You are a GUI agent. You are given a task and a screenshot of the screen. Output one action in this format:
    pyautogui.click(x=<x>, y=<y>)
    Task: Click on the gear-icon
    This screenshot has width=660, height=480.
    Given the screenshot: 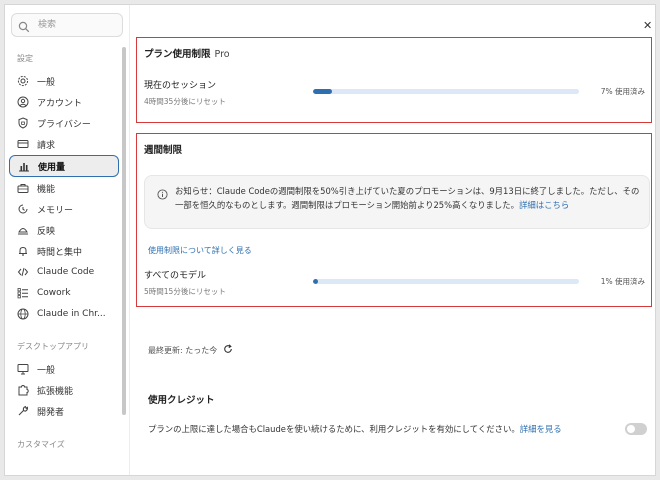 What is the action you would take?
    pyautogui.click(x=23, y=81)
    